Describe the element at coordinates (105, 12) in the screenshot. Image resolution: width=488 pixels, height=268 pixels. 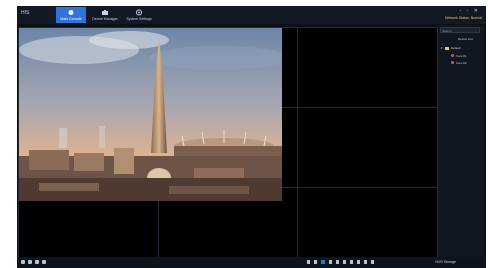
I see `camera-icon` at that location.